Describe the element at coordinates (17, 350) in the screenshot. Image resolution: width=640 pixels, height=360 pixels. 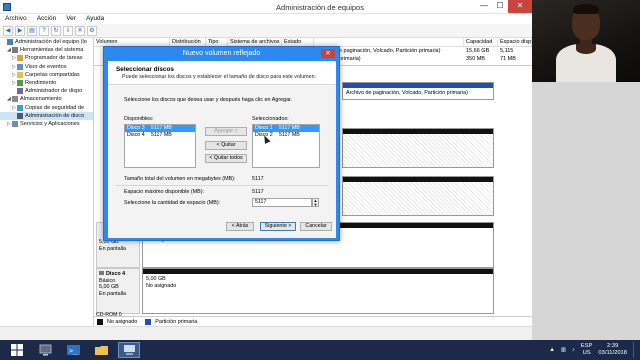
I see `start-button` at that location.